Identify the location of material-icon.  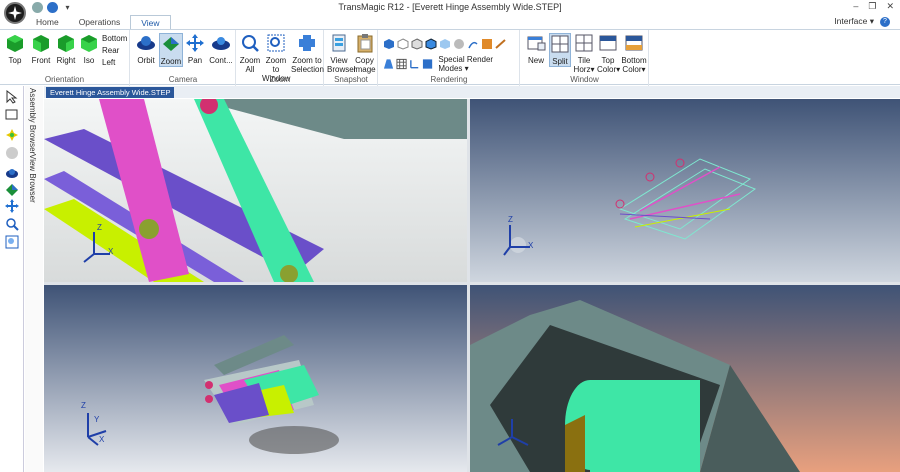
(459, 44).